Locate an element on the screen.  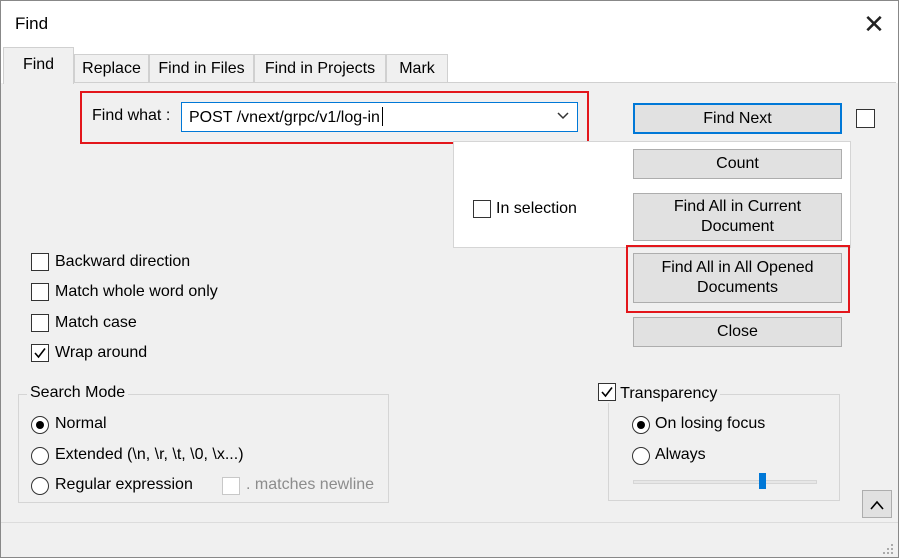
wrap-around-label: Wrap around is located at coordinates (101, 352).